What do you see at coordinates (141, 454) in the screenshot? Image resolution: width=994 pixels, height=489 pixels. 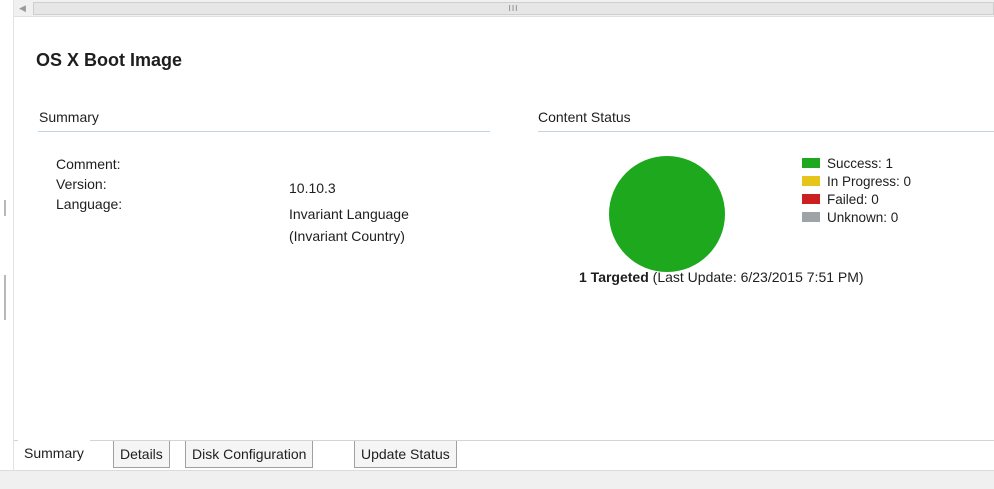 I see `tab-details: Details` at bounding box center [141, 454].